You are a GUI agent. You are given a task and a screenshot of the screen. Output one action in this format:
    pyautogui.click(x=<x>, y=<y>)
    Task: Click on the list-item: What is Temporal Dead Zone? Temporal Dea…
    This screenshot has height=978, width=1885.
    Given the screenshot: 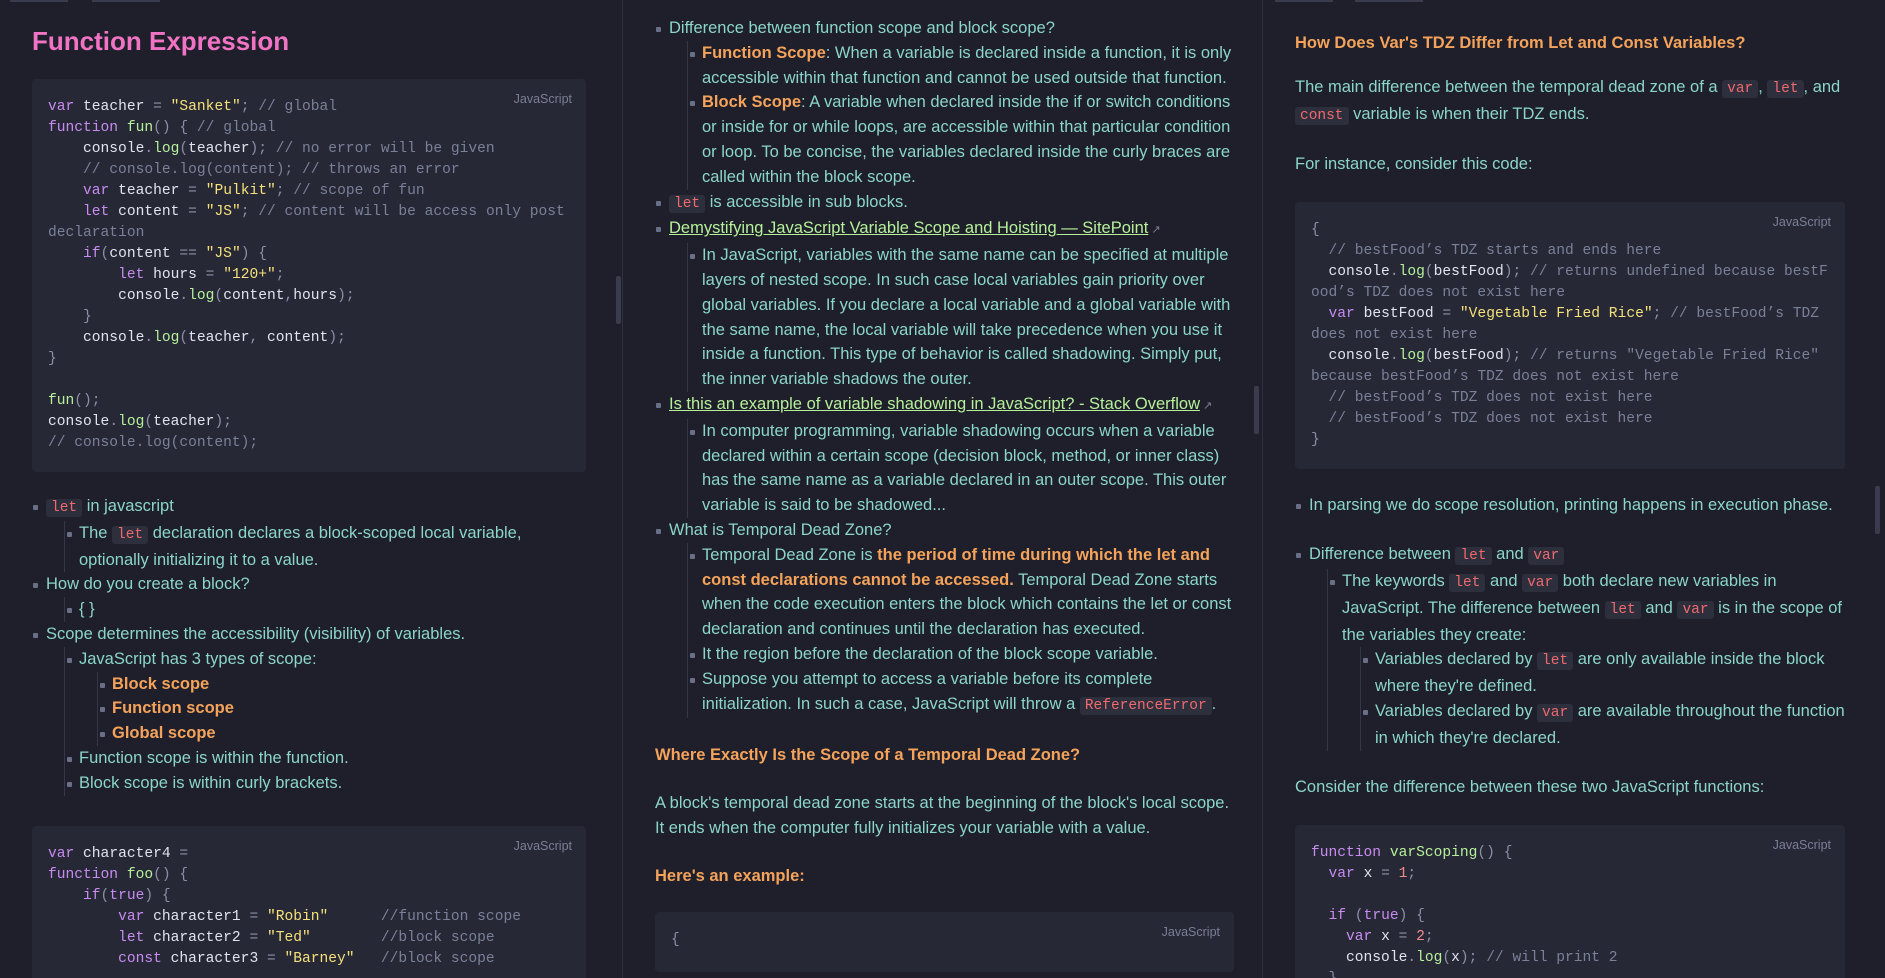 What is the action you would take?
    pyautogui.click(x=944, y=618)
    